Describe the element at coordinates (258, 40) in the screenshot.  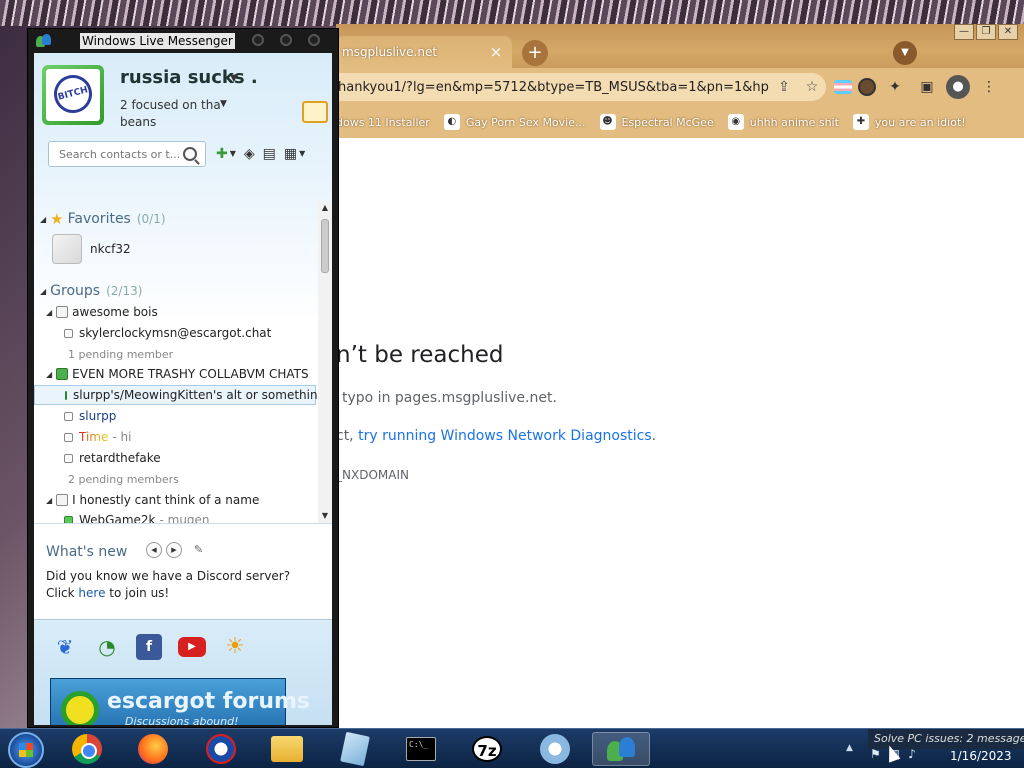
I see `minimize-button` at that location.